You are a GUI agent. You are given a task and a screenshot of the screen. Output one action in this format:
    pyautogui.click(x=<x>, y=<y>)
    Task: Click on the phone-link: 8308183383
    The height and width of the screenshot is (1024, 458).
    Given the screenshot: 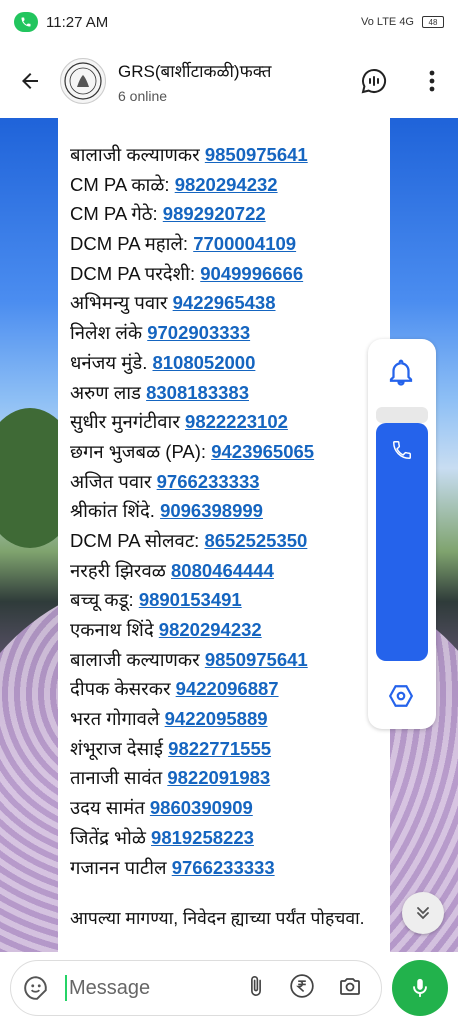 What is the action you would take?
    pyautogui.click(x=197, y=392)
    